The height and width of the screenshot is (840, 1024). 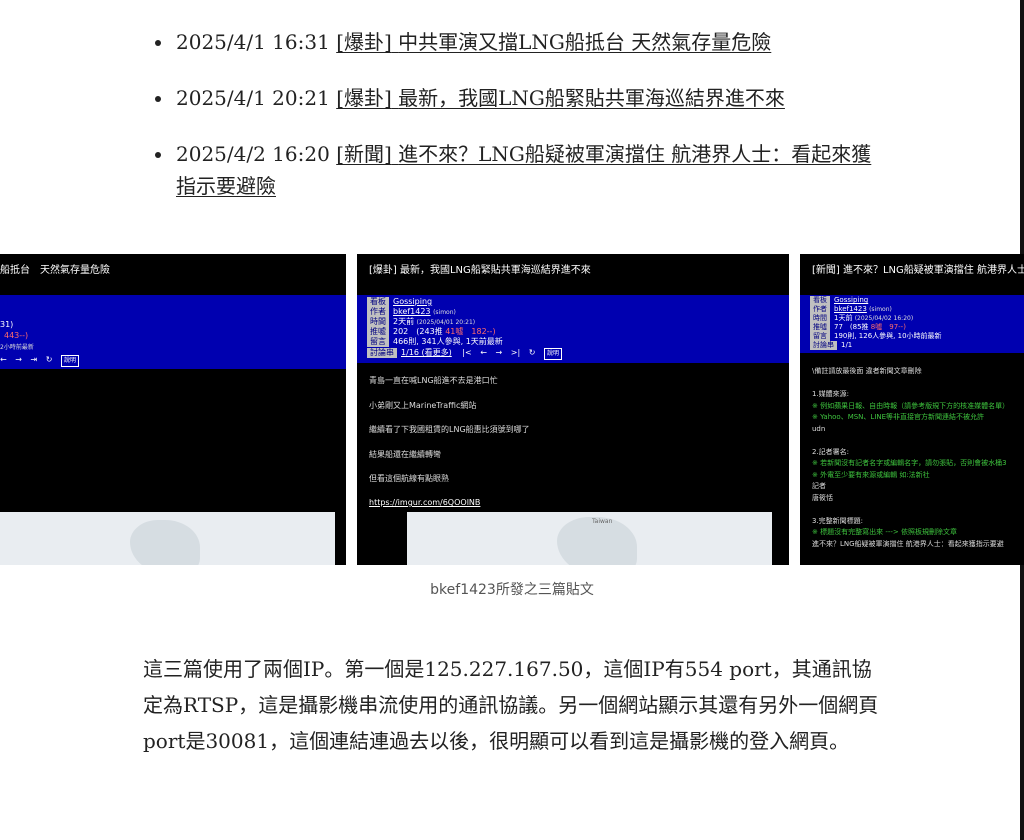 What do you see at coordinates (908, 543) in the screenshot?
I see `post-line: 進不來？LNG船疑被軍演擋住 航港界人士：看起來獲指示要避` at bounding box center [908, 543].